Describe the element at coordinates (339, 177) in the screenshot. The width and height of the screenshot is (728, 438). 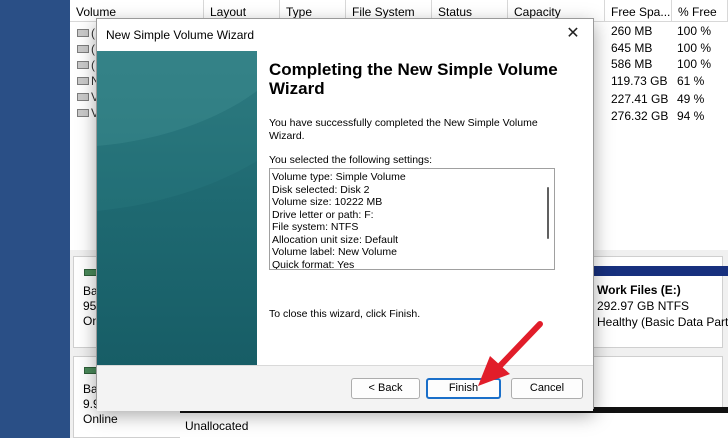
I see `setting-item: Volume type: Simple Volume` at that location.